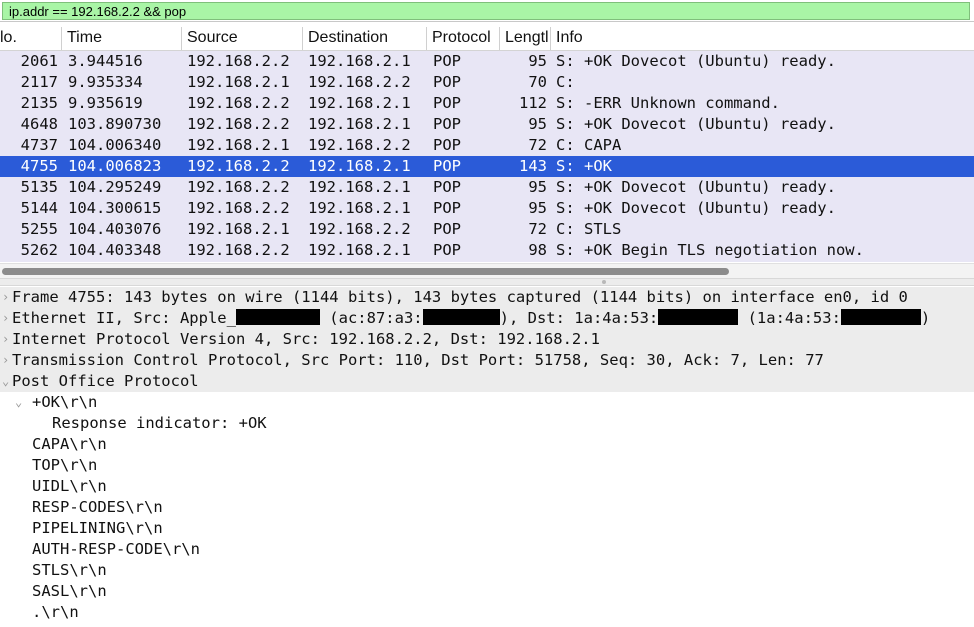  What do you see at coordinates (241, 38) in the screenshot?
I see `column-header-source: Source` at bounding box center [241, 38].